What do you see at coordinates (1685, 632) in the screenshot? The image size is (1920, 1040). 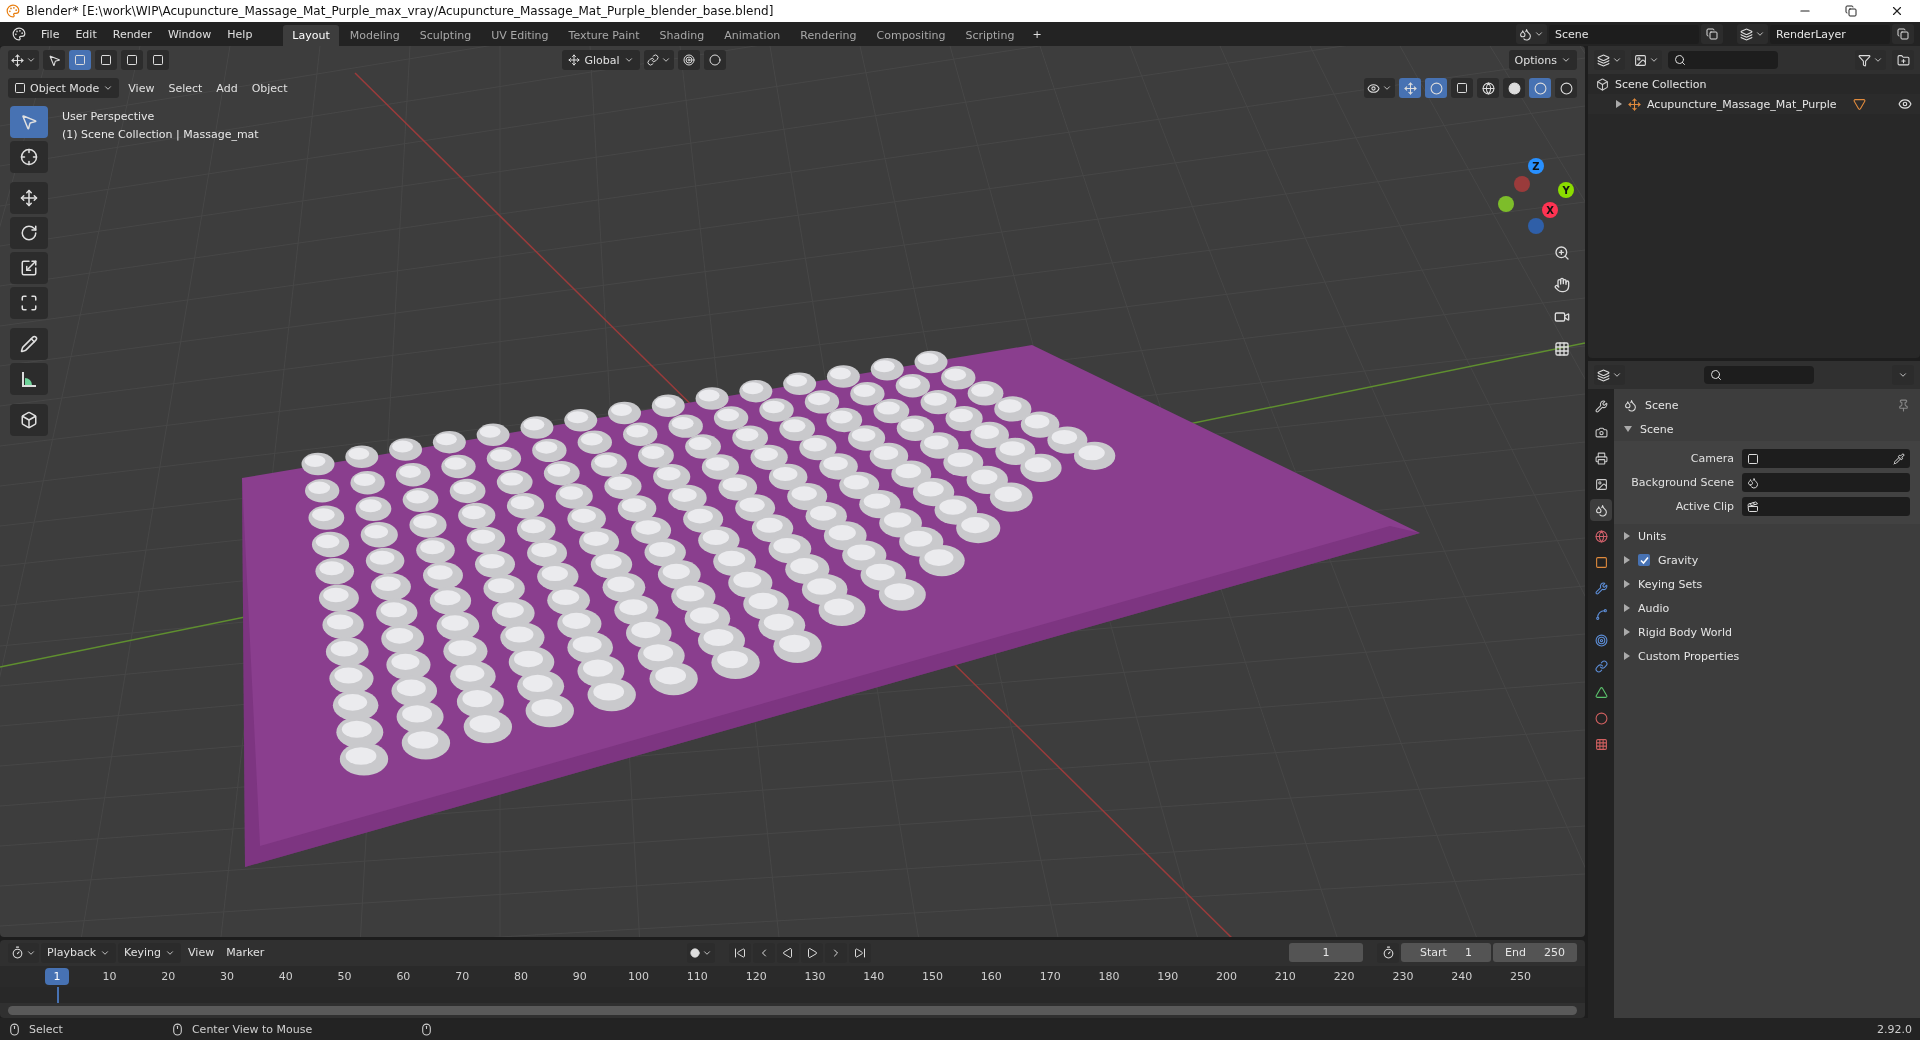 I see `panel-header: Rigid Body World` at bounding box center [1685, 632].